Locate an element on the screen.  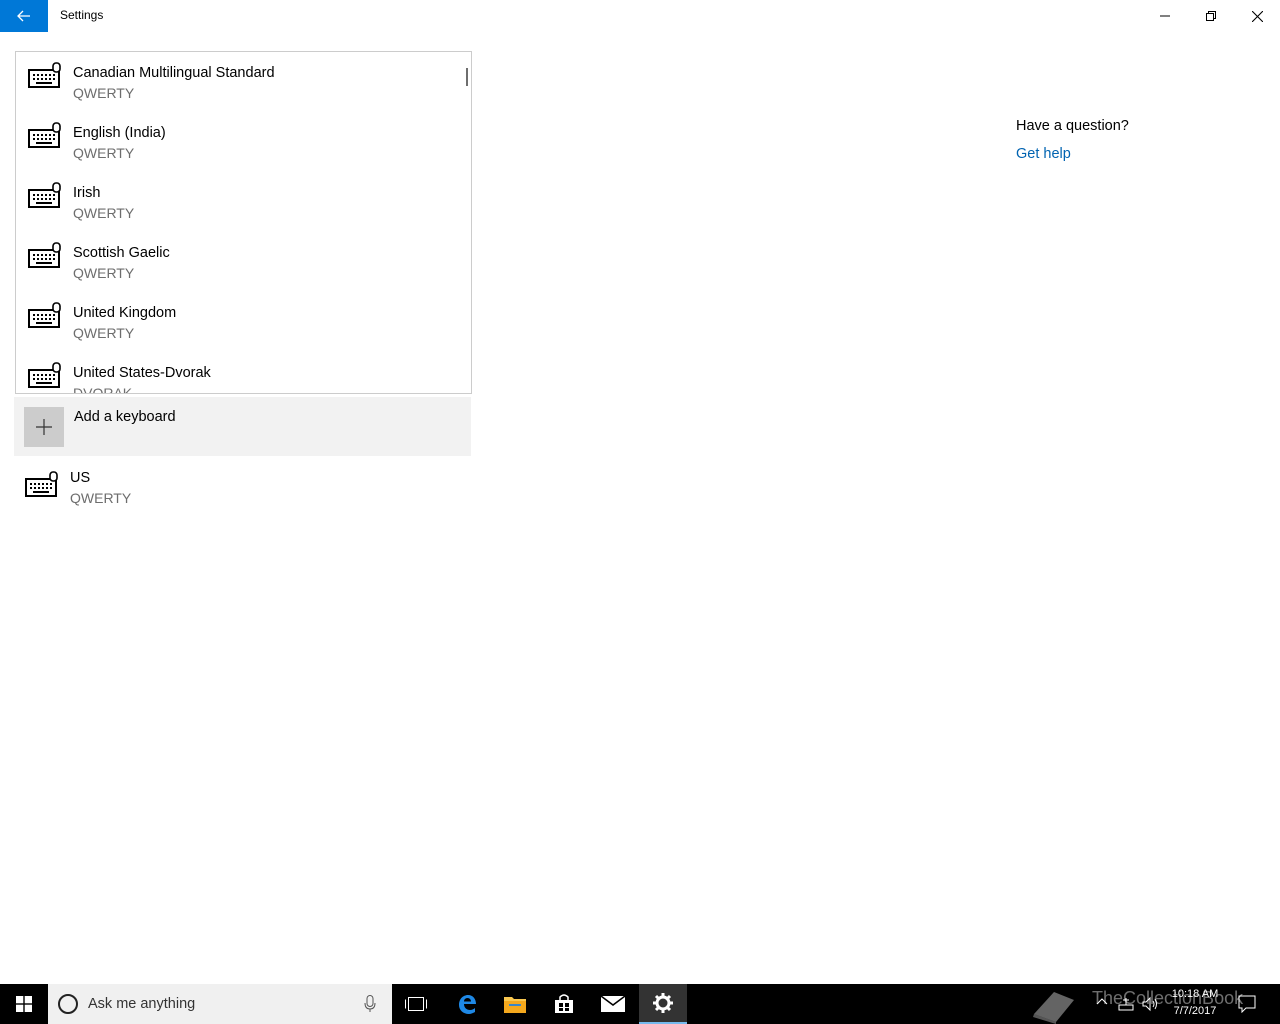
file-explorer-button is located at coordinates (515, 1004).